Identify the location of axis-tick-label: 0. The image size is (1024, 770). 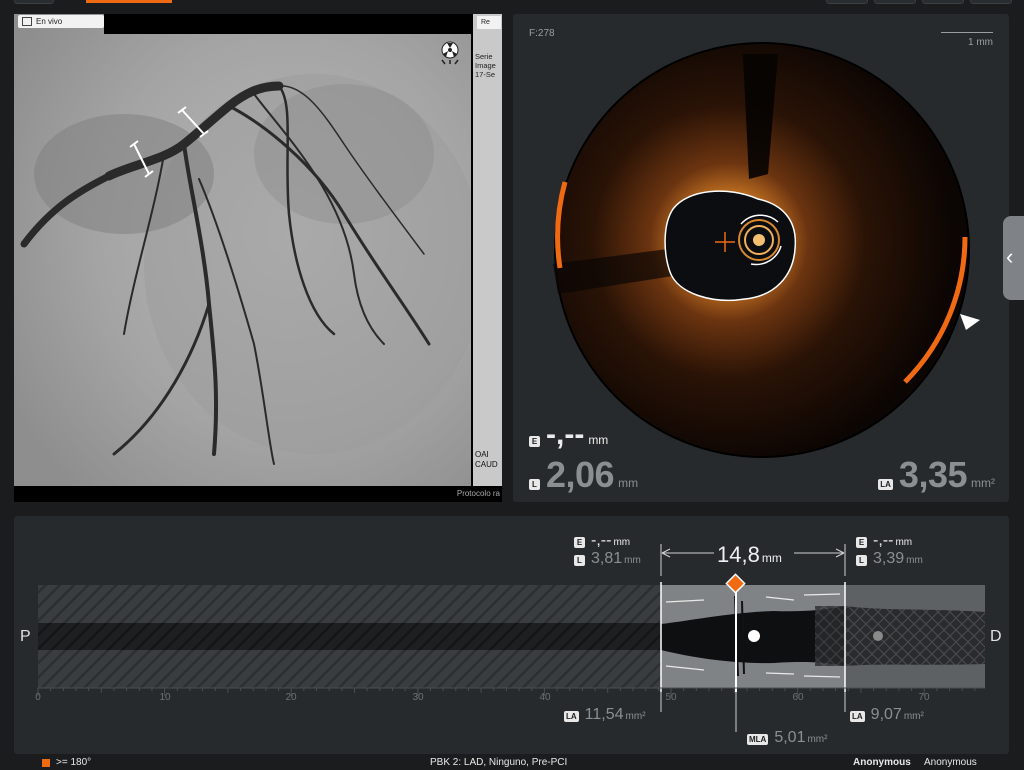
(38, 697).